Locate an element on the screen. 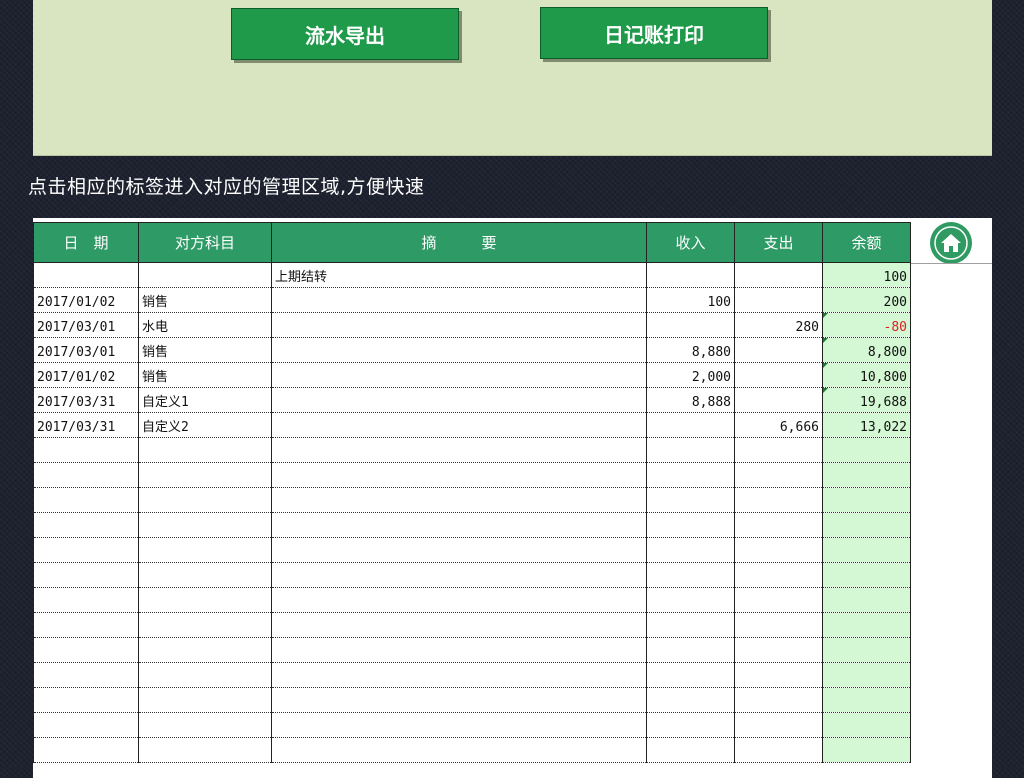 The height and width of the screenshot is (778, 1024). col-header-date: 日 期 is located at coordinates (86, 242).